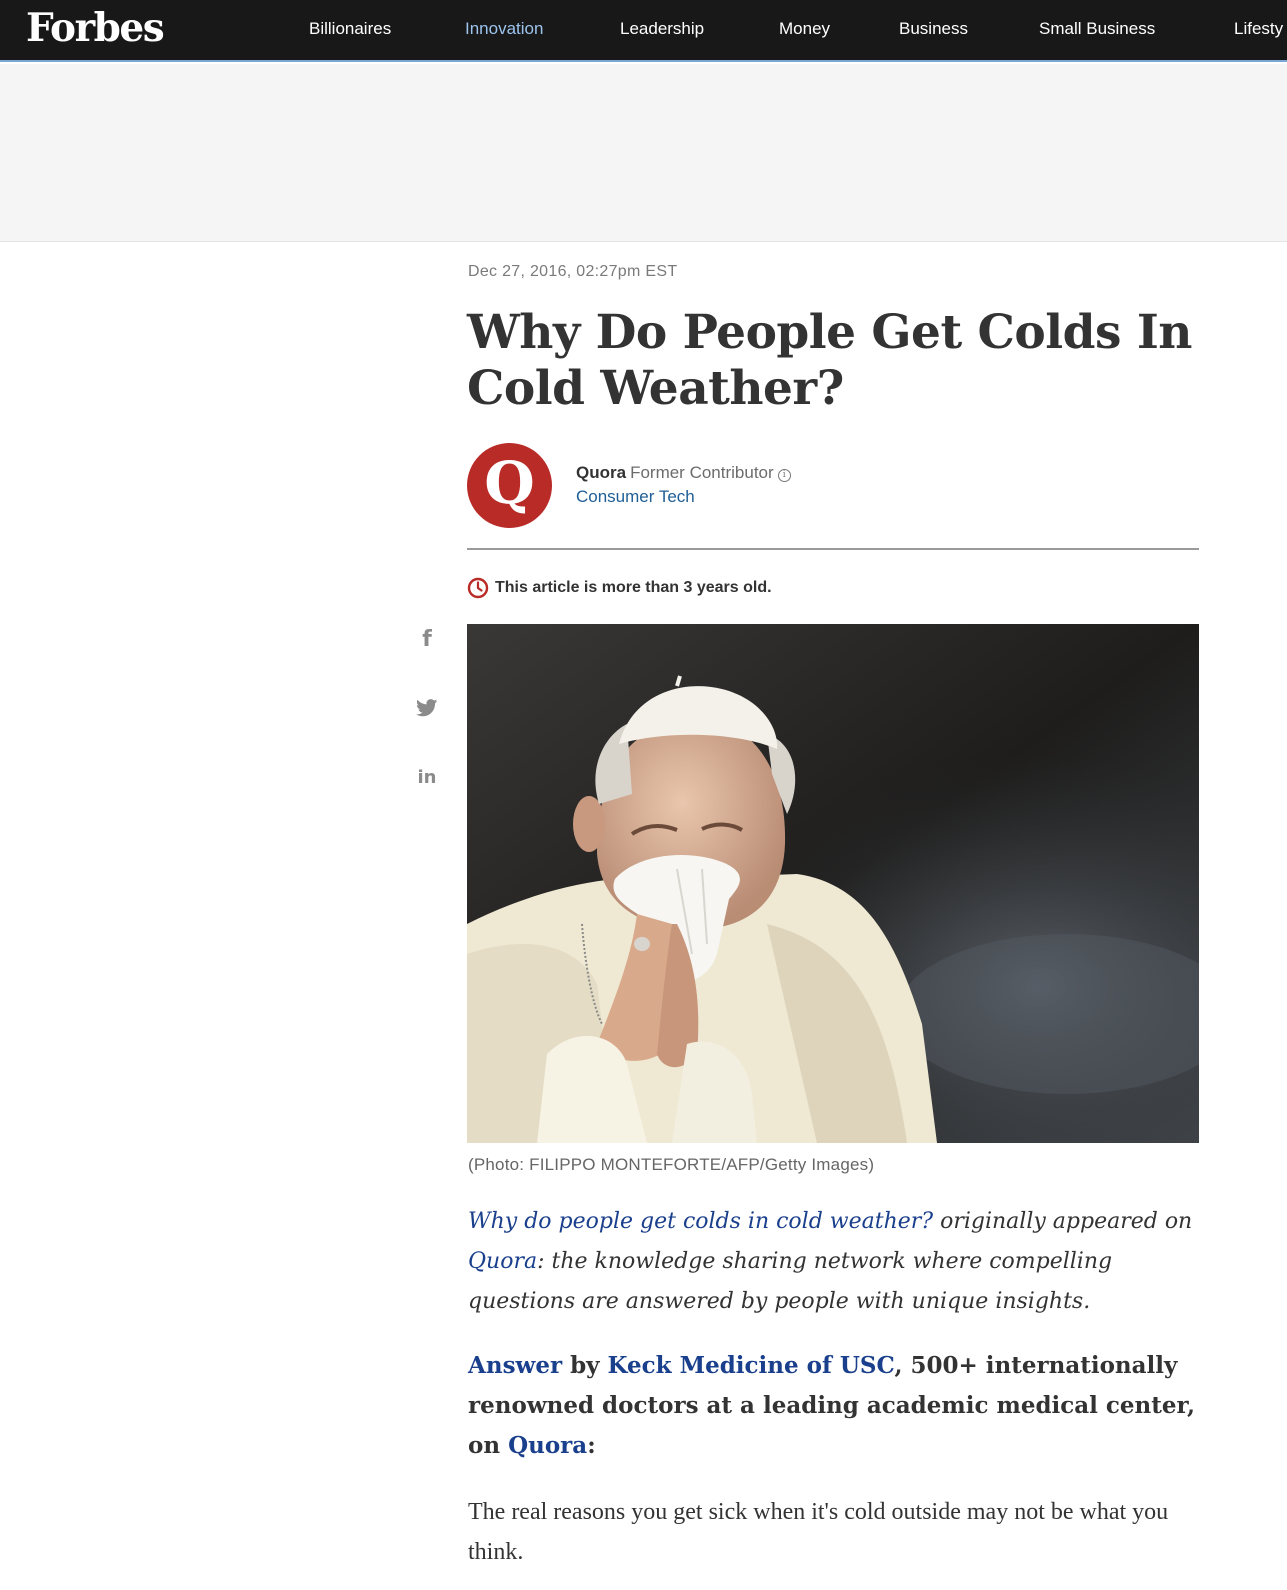  I want to click on article-date: Dec 27, 2016, 02:27pm EST, so click(573, 271).